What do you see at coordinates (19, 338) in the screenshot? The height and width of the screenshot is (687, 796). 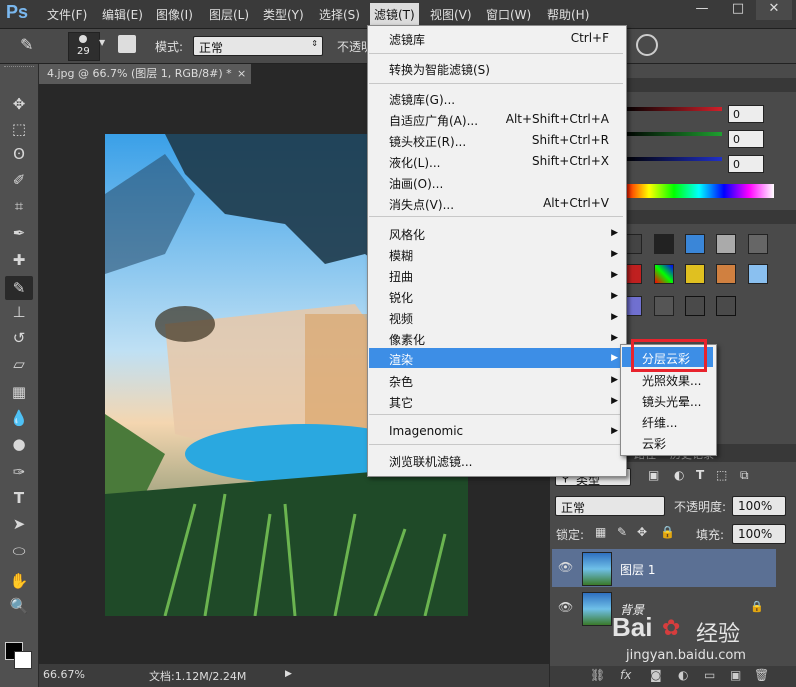 I see `history-brush-tool-icon: ↺` at bounding box center [19, 338].